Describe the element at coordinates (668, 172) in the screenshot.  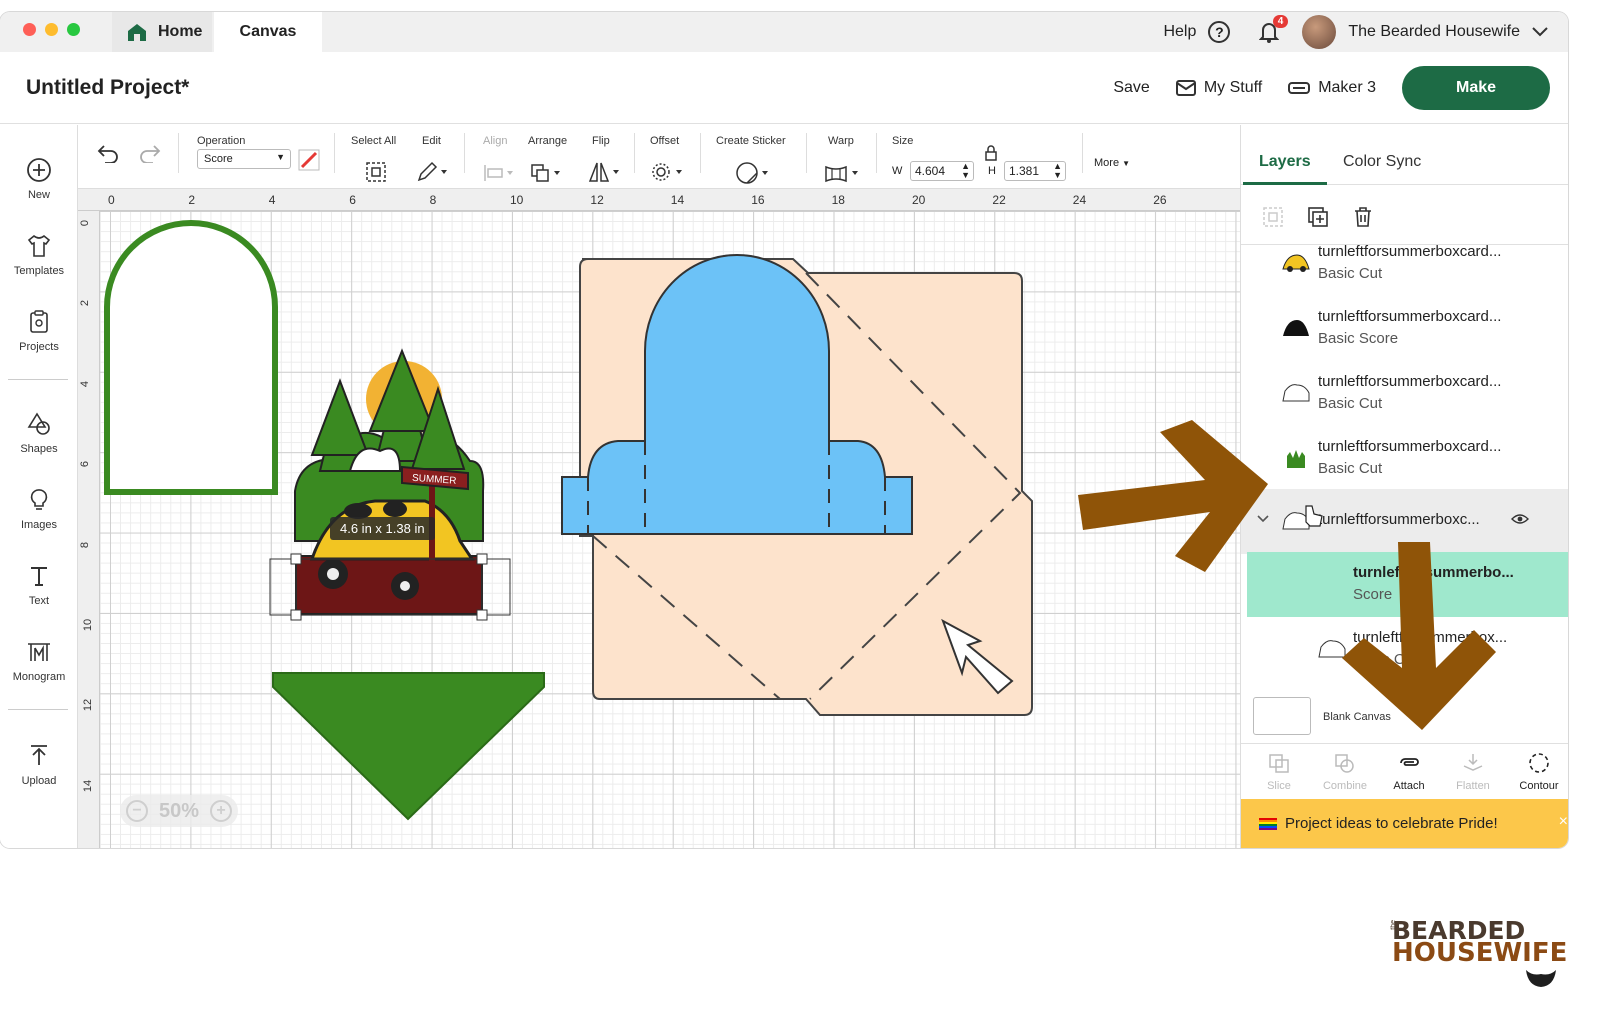
I see `offset-icon` at that location.